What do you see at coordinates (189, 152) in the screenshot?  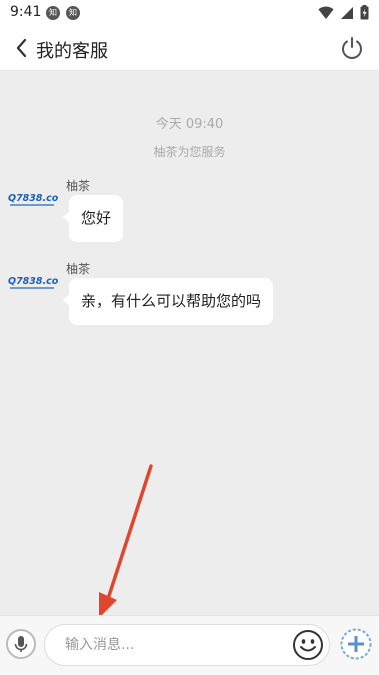 I see `system-message: 柚茶为您服务` at bounding box center [189, 152].